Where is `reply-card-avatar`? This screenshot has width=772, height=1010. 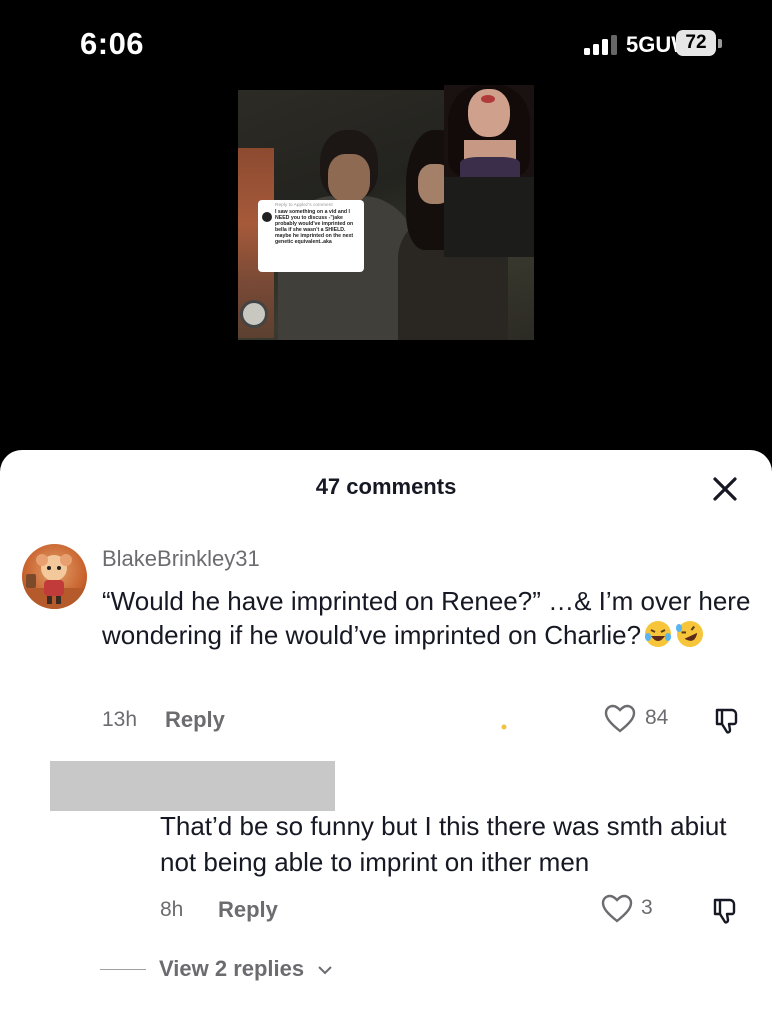
reply-card-avatar is located at coordinates (267, 217).